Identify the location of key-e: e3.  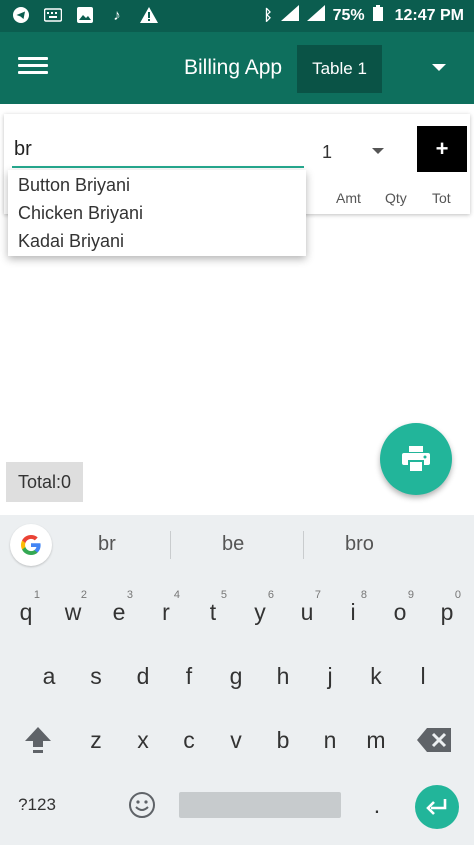
(119, 612).